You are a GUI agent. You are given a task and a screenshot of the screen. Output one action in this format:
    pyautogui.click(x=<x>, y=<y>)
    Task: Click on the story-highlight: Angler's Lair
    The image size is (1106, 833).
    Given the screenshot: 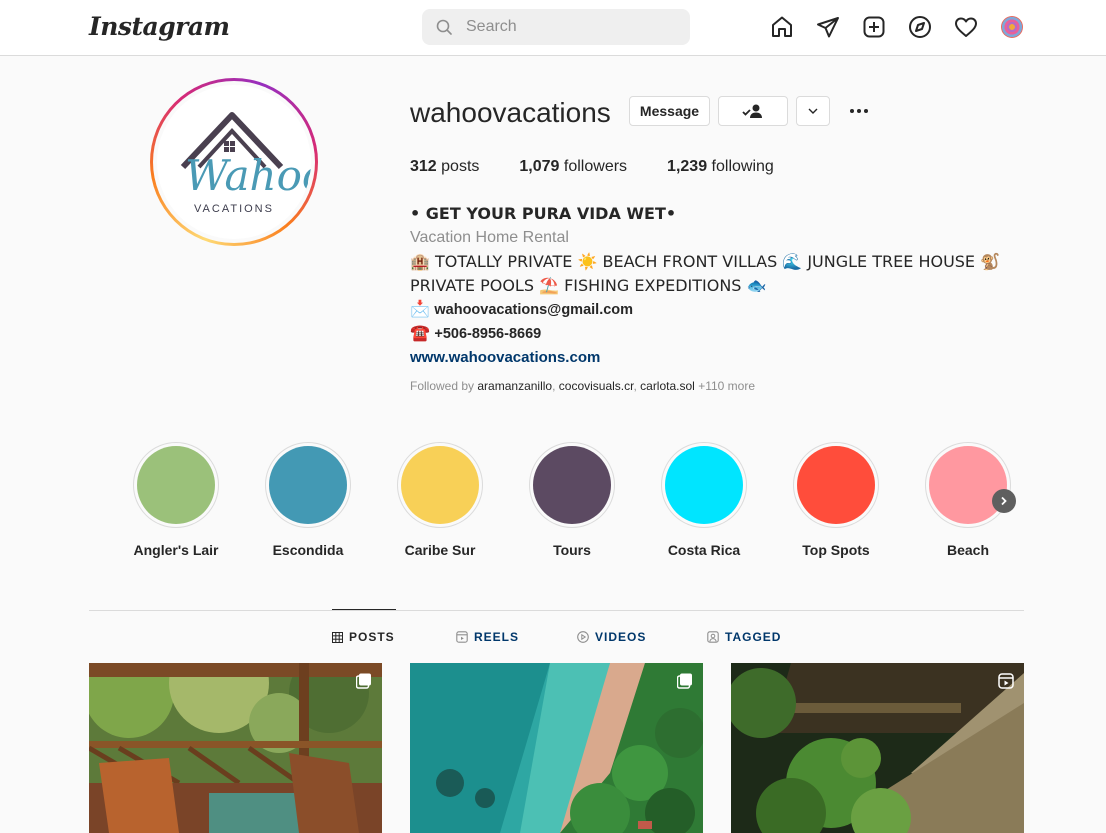 What is the action you would take?
    pyautogui.click(x=176, y=500)
    